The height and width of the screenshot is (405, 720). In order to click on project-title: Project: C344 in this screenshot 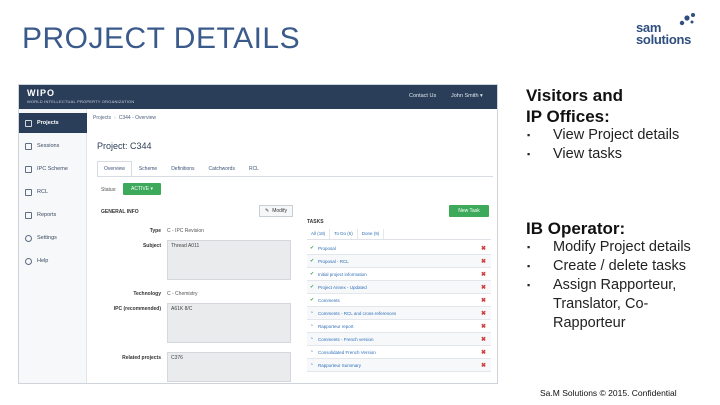, I will do `click(124, 146)`.